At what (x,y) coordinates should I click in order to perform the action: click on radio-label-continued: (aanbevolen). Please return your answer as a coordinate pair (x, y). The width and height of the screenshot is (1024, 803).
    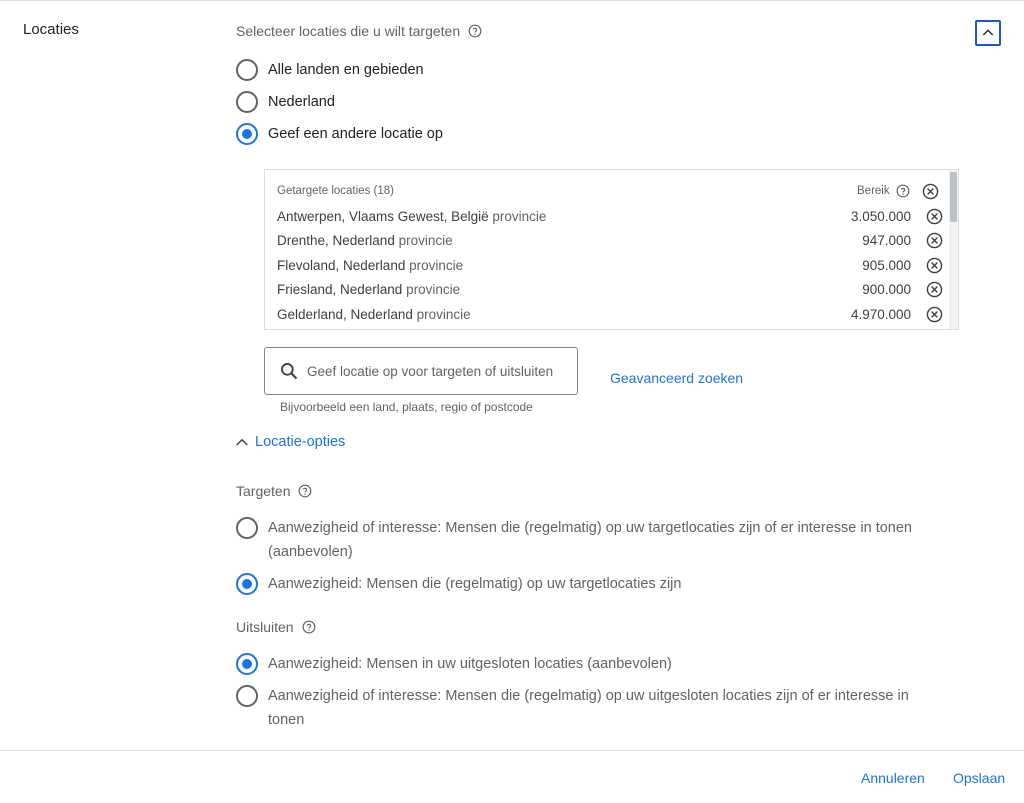
    Looking at the image, I should click on (310, 552).